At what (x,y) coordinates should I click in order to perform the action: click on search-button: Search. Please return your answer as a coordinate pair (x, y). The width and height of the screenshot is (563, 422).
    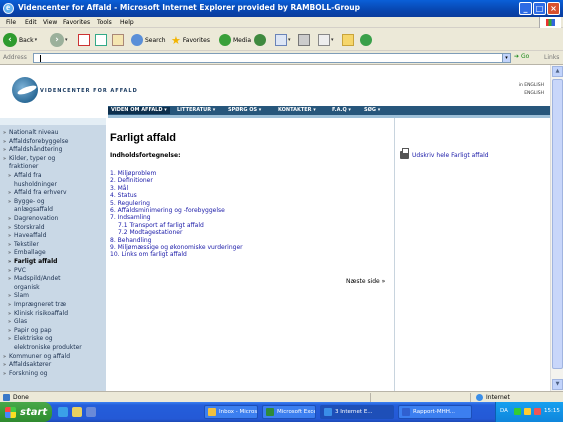
    Looking at the image, I should click on (148, 40).